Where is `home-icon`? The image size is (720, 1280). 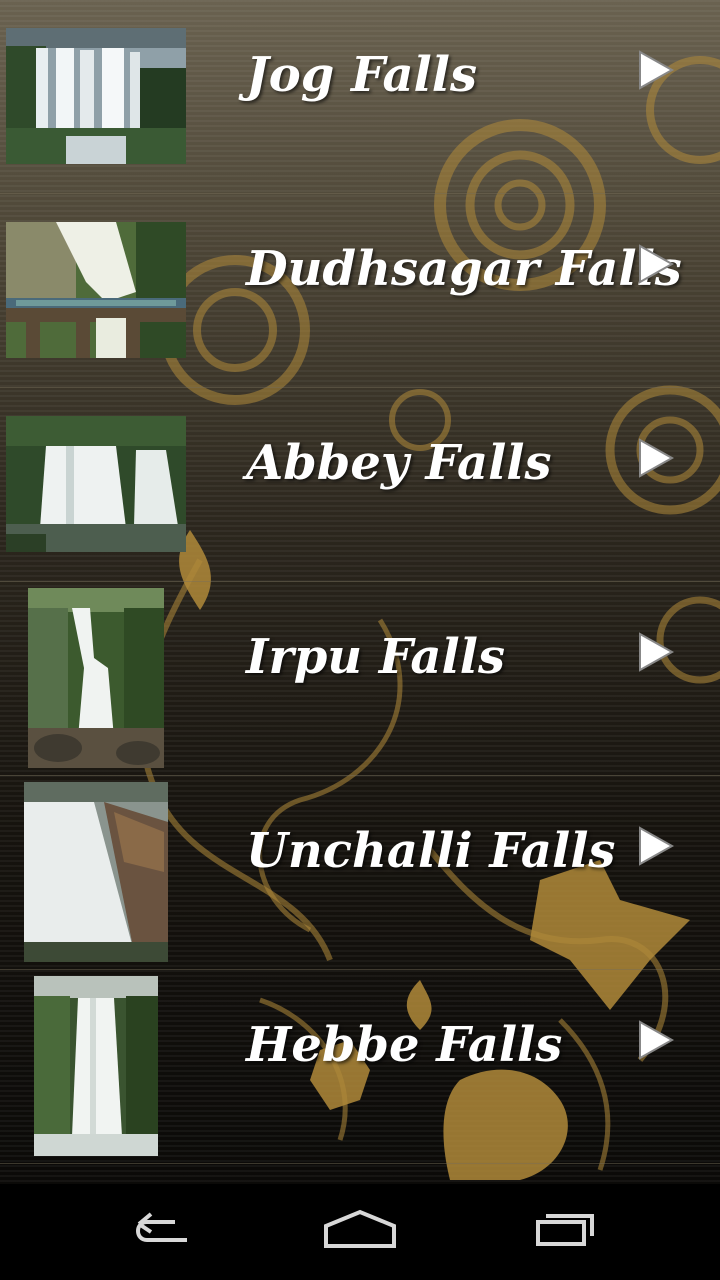 home-icon is located at coordinates (360, 1228).